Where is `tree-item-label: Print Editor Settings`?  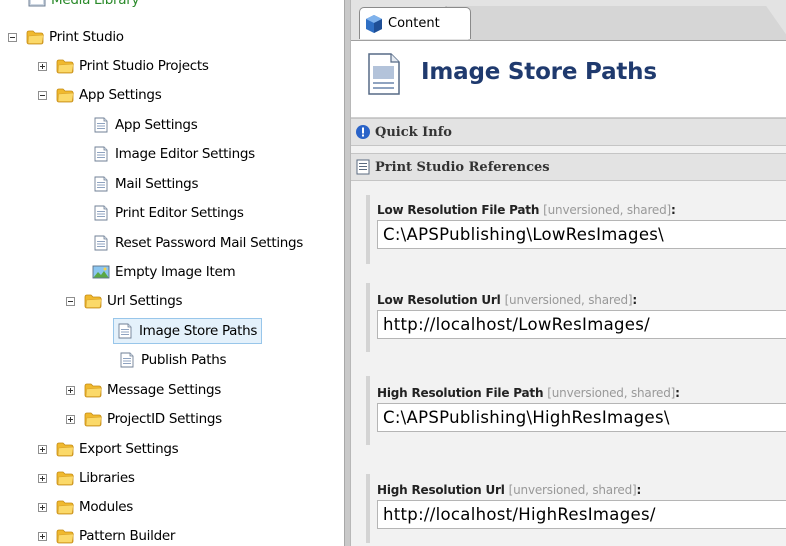 tree-item-label: Print Editor Settings is located at coordinates (179, 213).